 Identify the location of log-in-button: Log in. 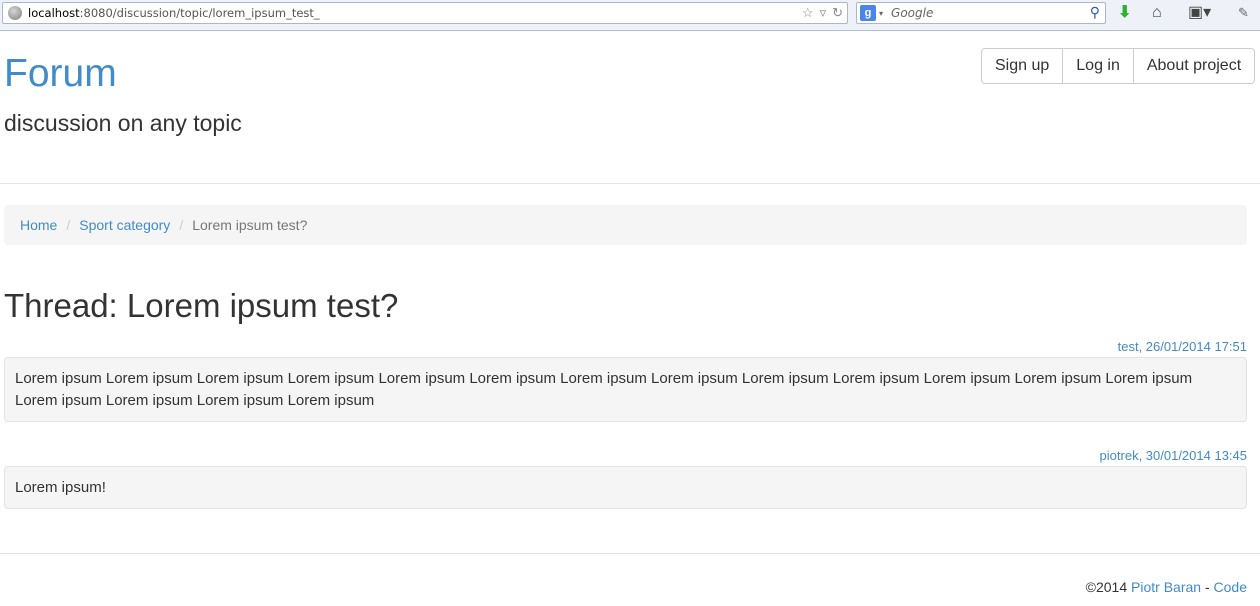
(1097, 66).